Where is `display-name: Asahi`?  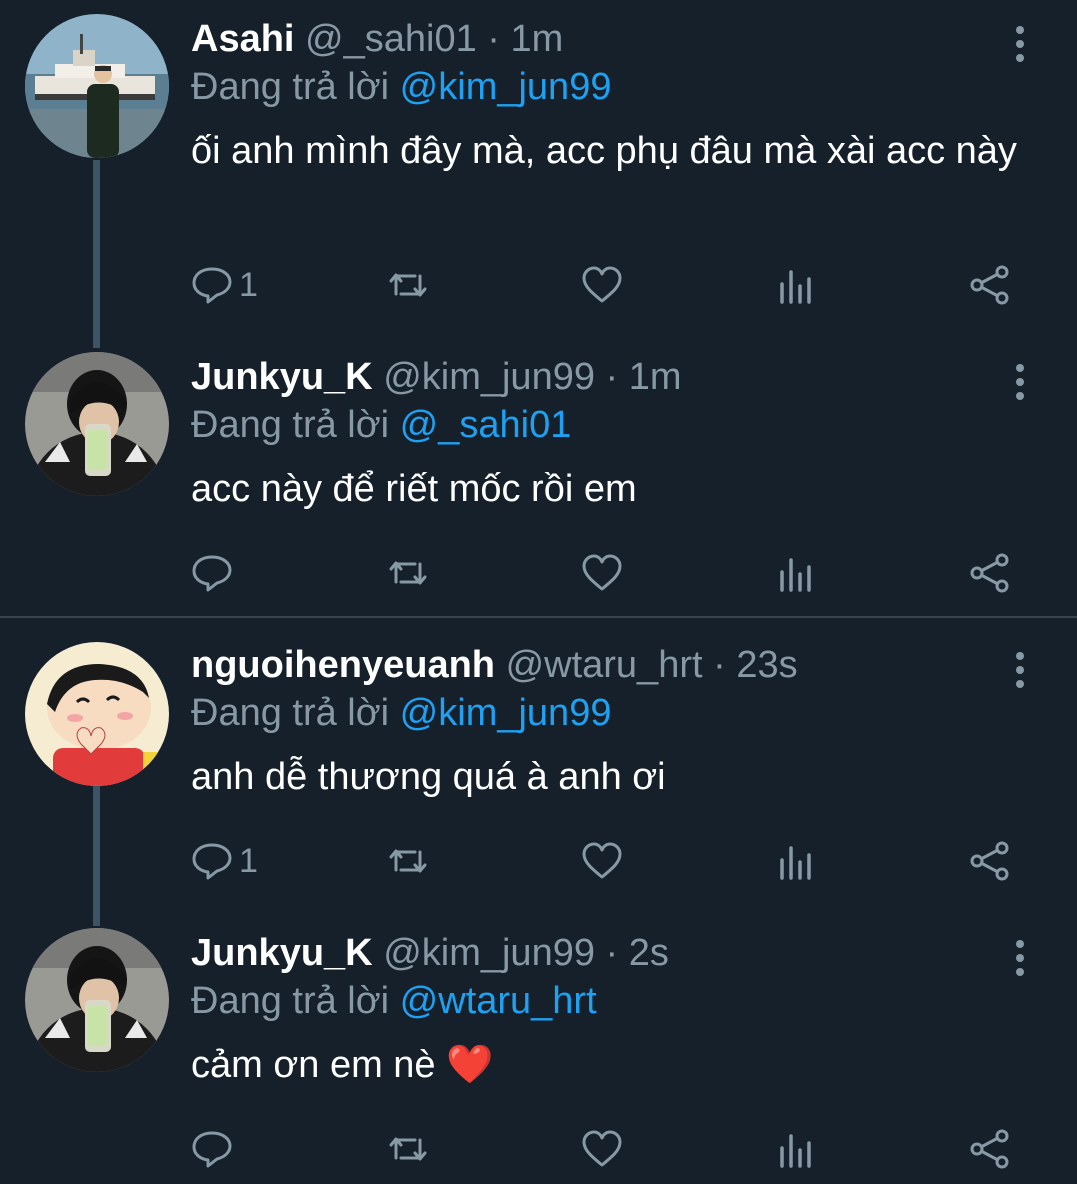
display-name: Asahi is located at coordinates (242, 39).